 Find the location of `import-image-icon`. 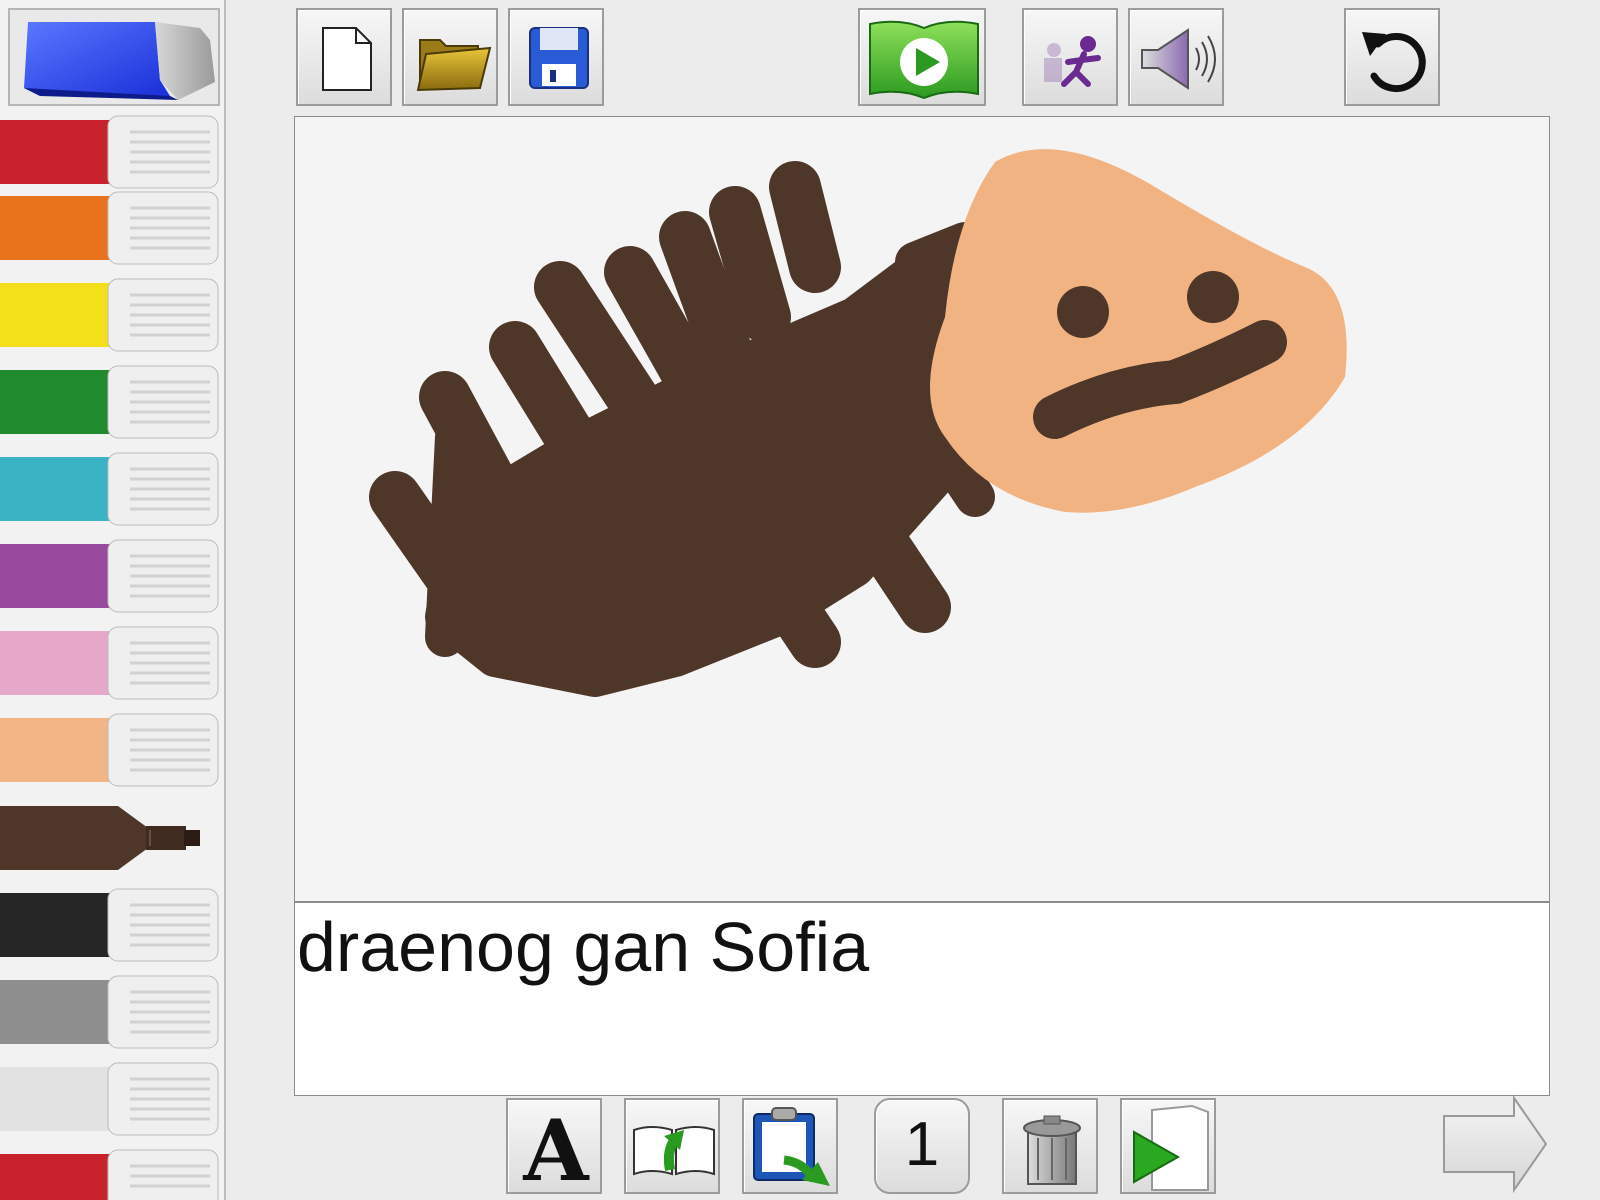

import-image-icon is located at coordinates (674, 1151).